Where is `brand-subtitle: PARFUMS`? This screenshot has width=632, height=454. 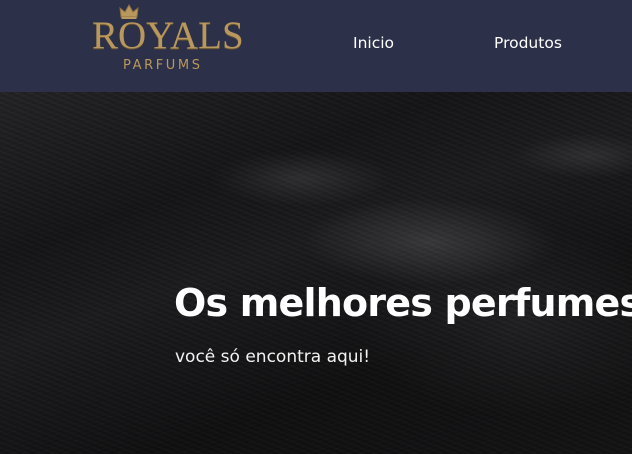
brand-subtitle: PARFUMS is located at coordinates (163, 65).